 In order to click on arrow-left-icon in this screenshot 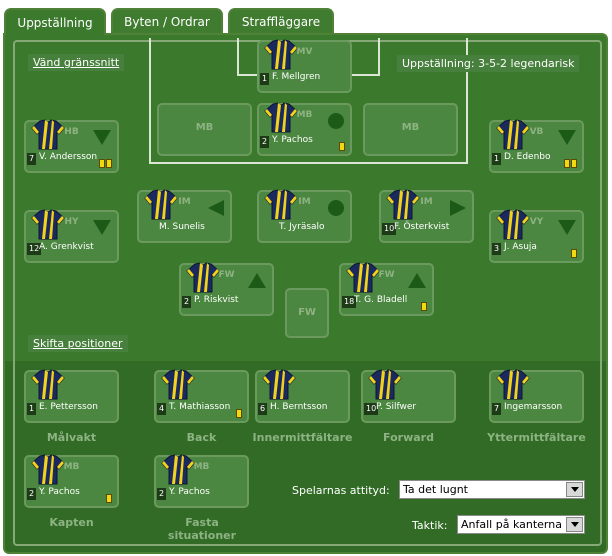, I will do `click(216, 208)`.